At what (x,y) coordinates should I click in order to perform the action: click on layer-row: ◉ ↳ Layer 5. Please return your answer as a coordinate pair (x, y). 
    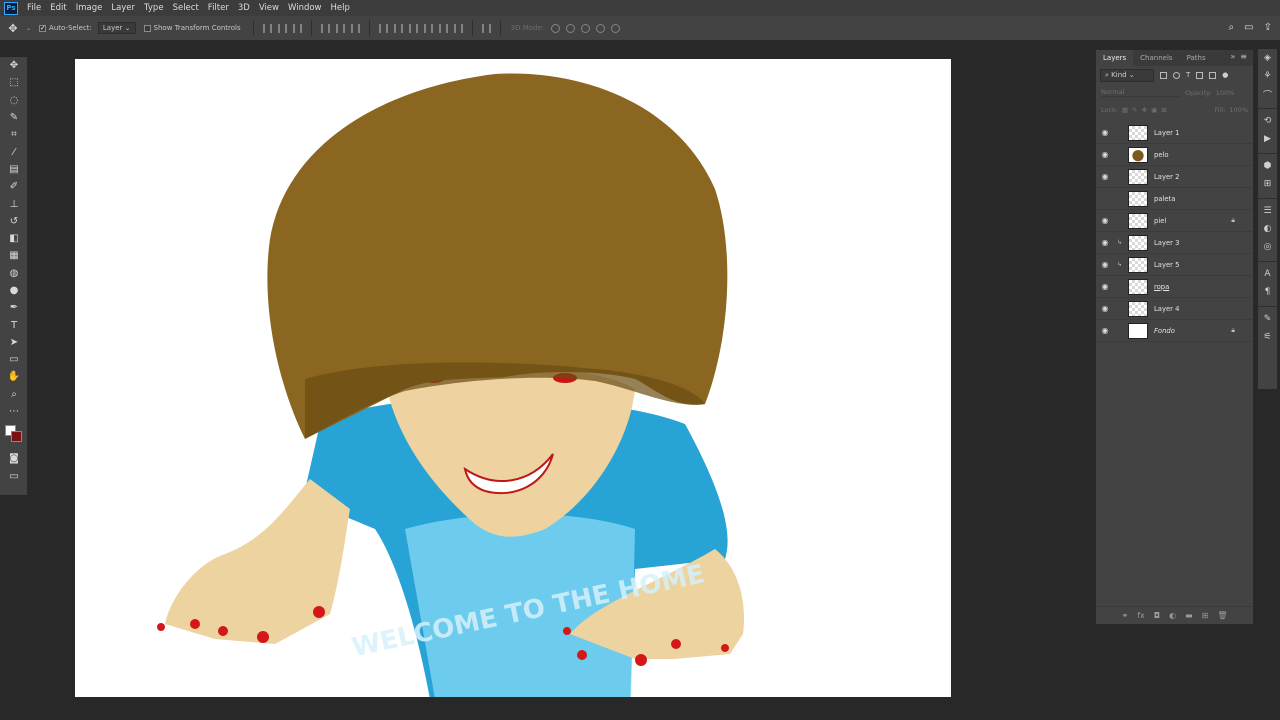
    Looking at the image, I should click on (1174, 265).